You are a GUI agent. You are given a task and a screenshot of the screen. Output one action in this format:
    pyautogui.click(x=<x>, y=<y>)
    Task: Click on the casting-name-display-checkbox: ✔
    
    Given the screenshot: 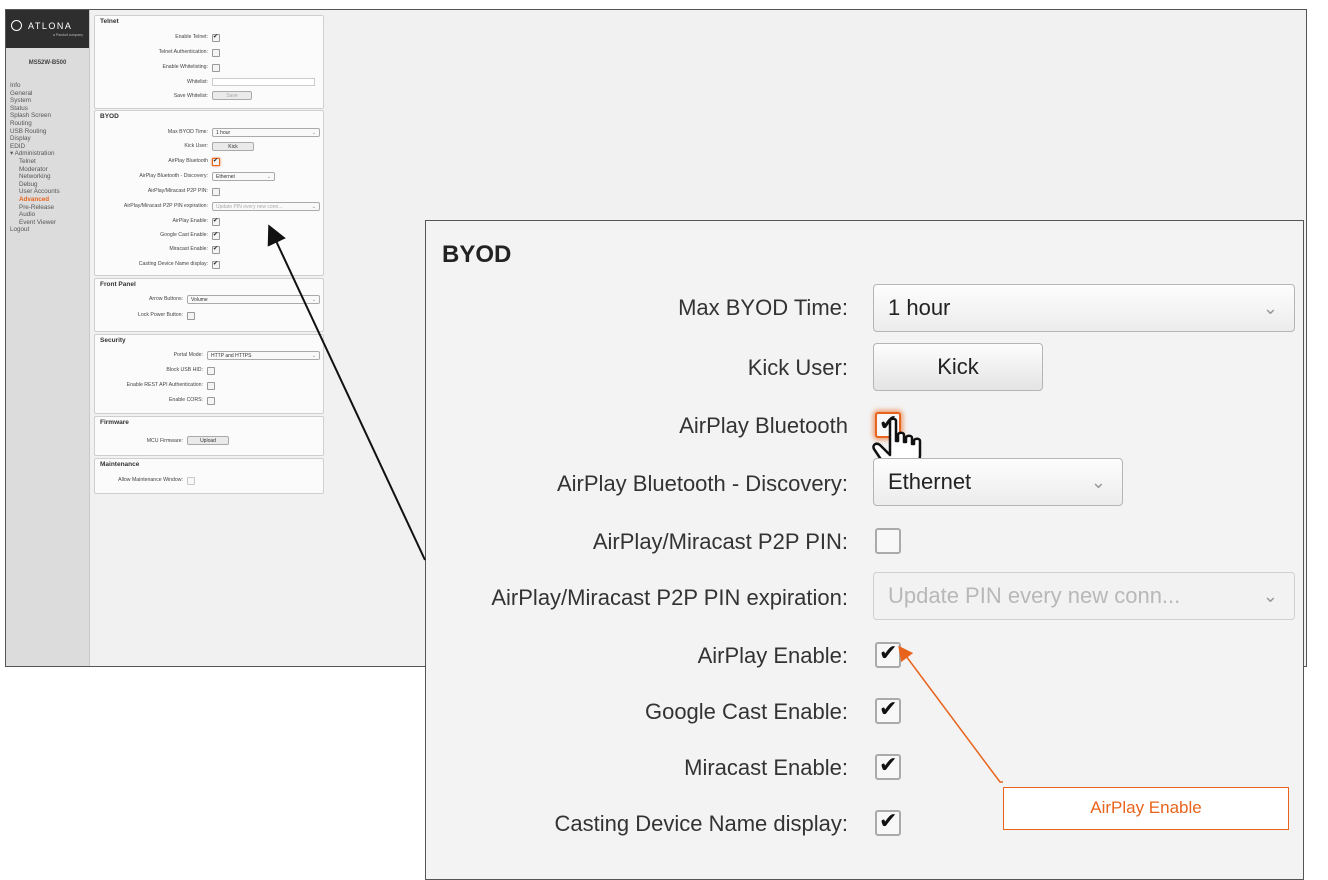 What is the action you would take?
    pyautogui.click(x=888, y=822)
    